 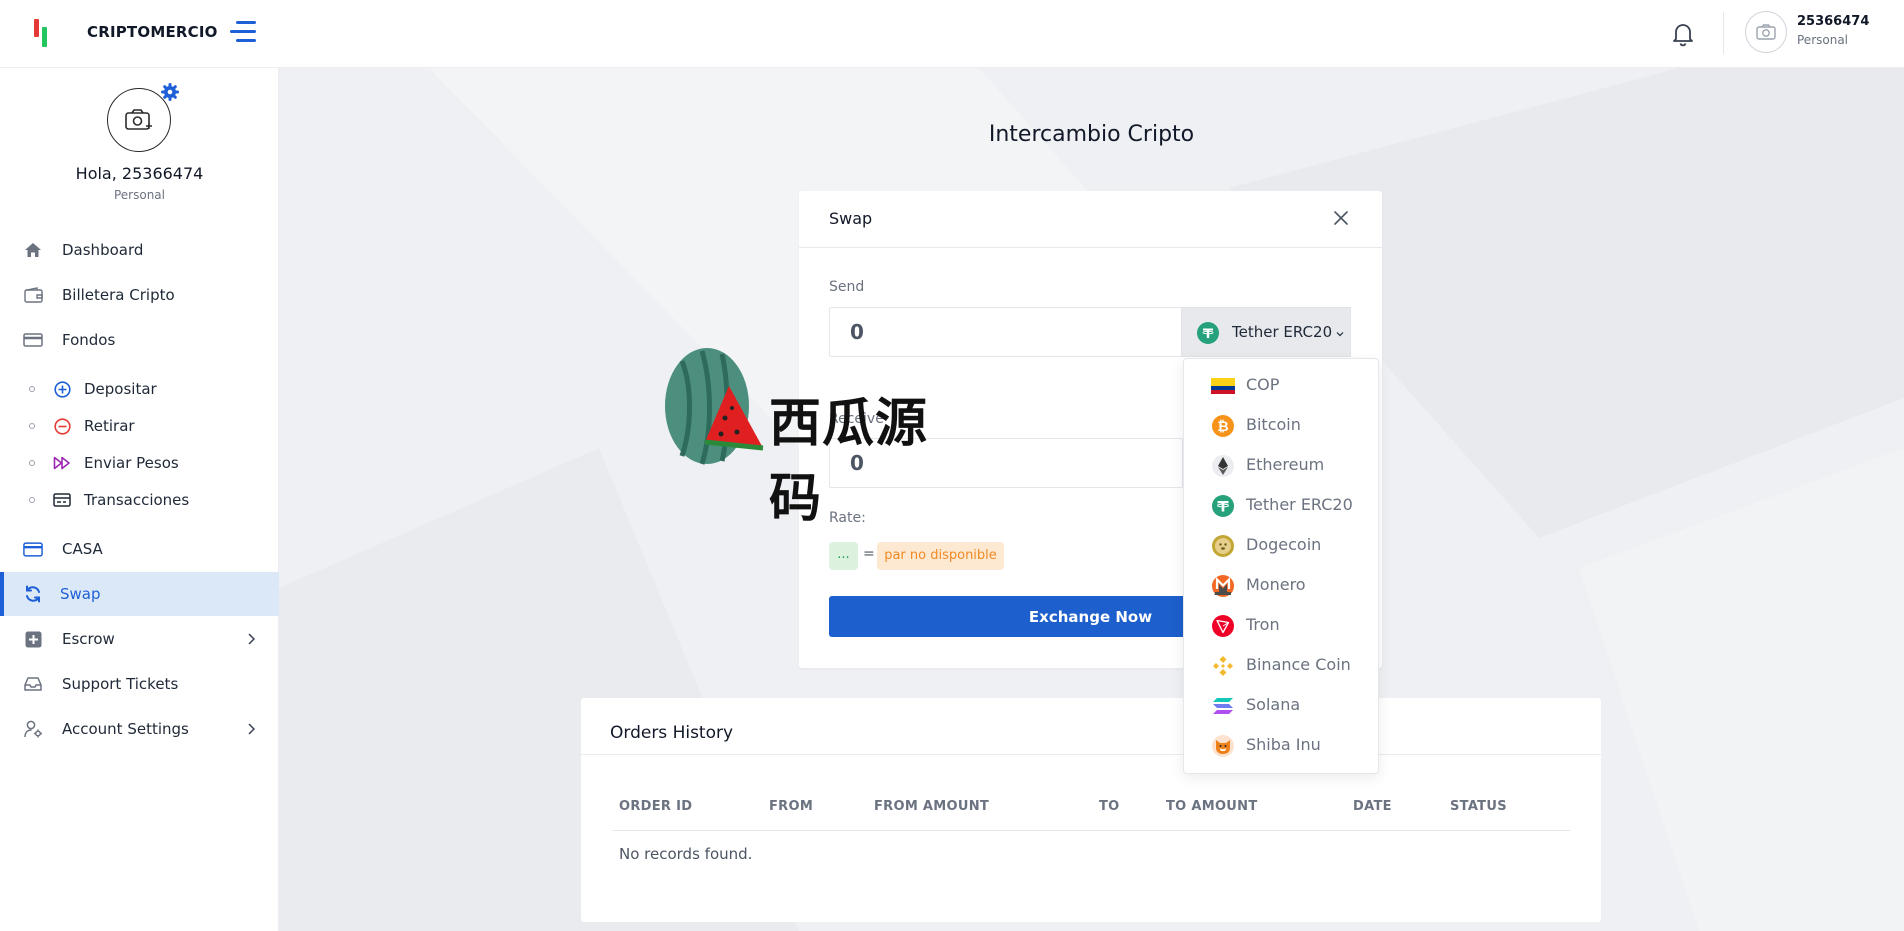 What do you see at coordinates (62, 389) in the screenshot?
I see `plus-circle-icon` at bounding box center [62, 389].